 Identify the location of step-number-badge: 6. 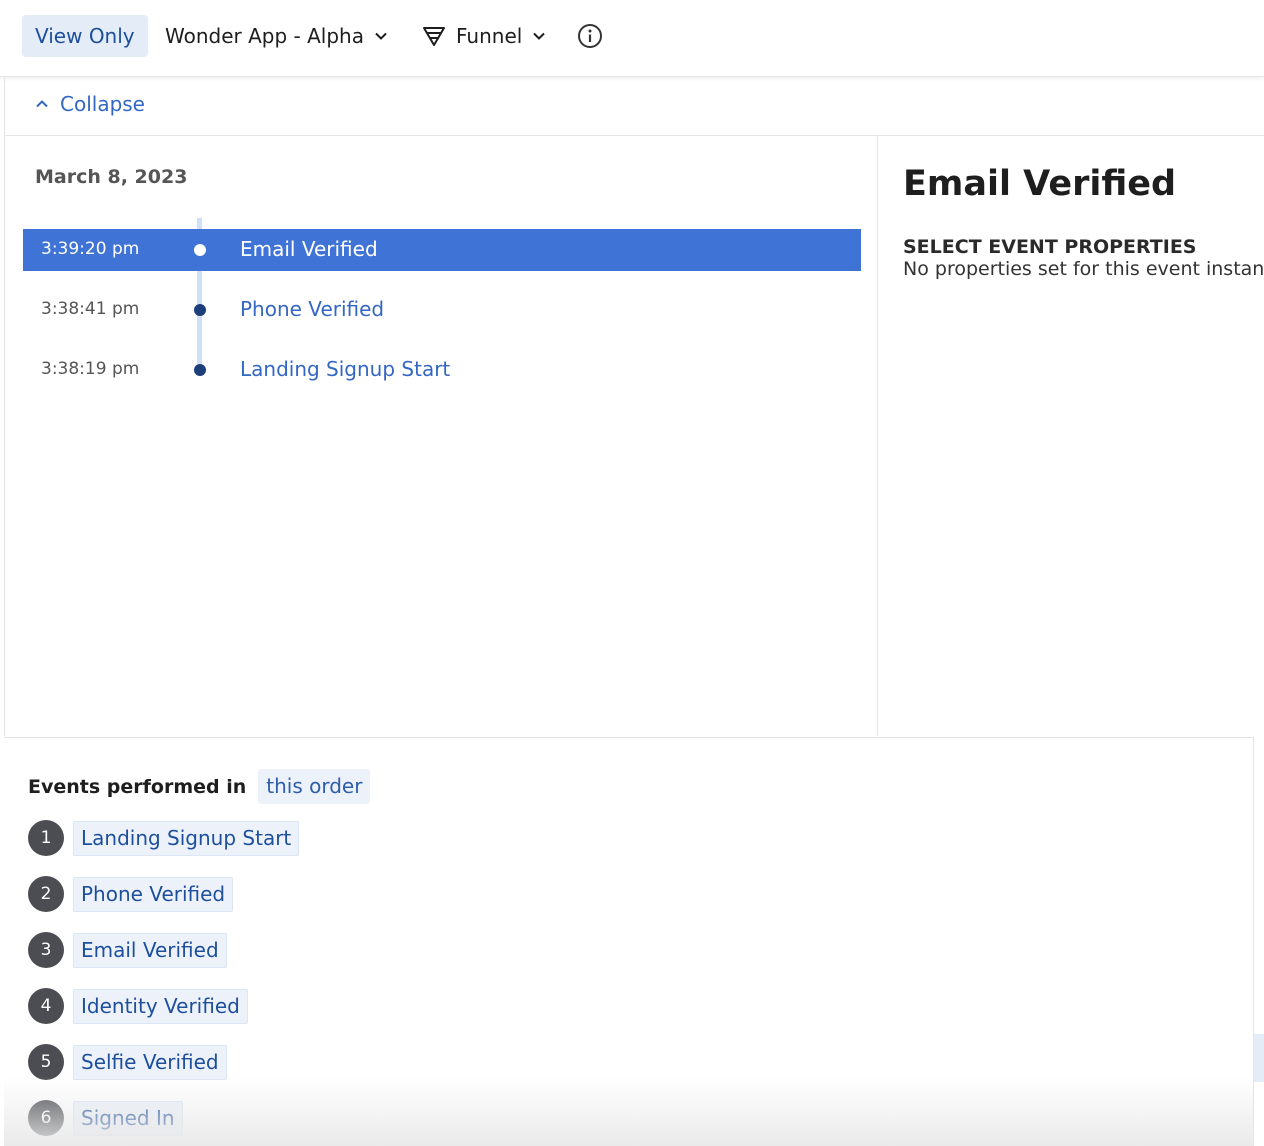
(46, 1118).